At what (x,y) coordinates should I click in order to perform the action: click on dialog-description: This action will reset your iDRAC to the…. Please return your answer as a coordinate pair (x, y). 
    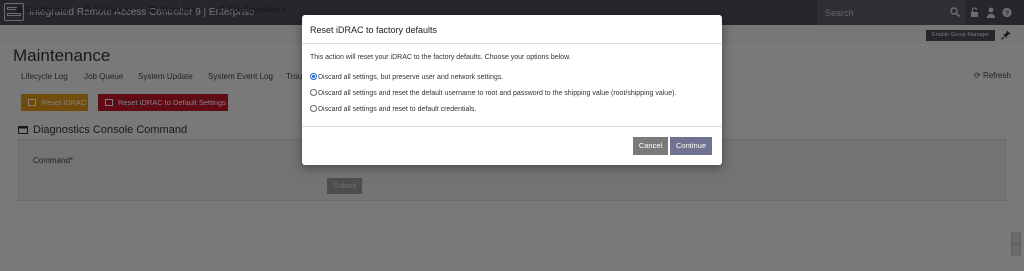
    Looking at the image, I should click on (440, 57).